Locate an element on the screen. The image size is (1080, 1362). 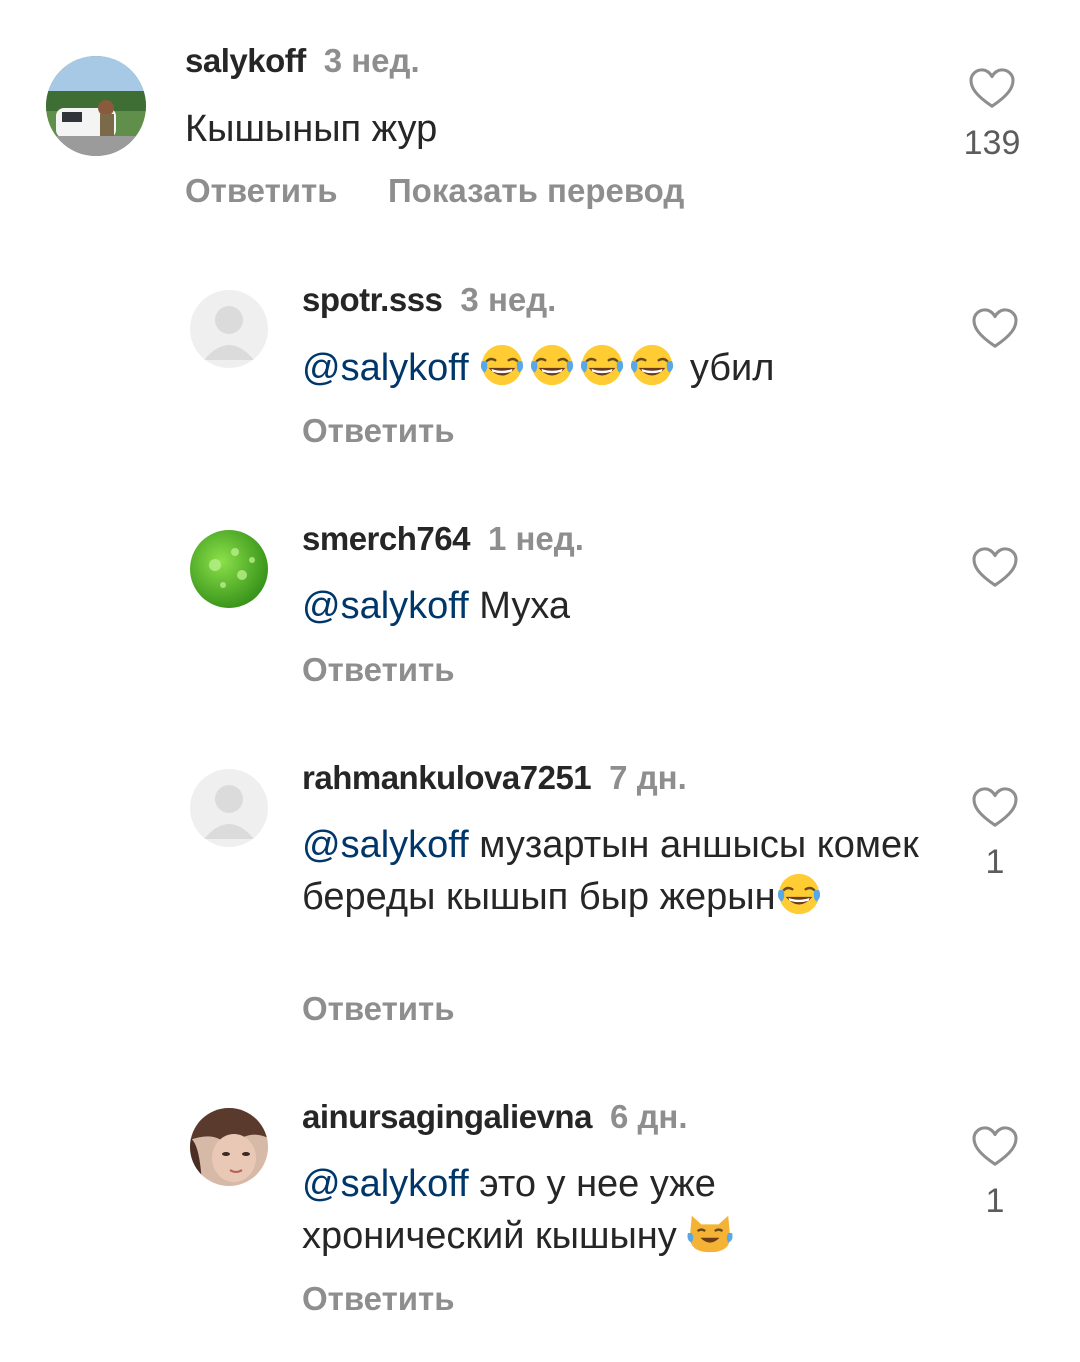
show-translation-button: Показать перевод is located at coordinates (536, 190).